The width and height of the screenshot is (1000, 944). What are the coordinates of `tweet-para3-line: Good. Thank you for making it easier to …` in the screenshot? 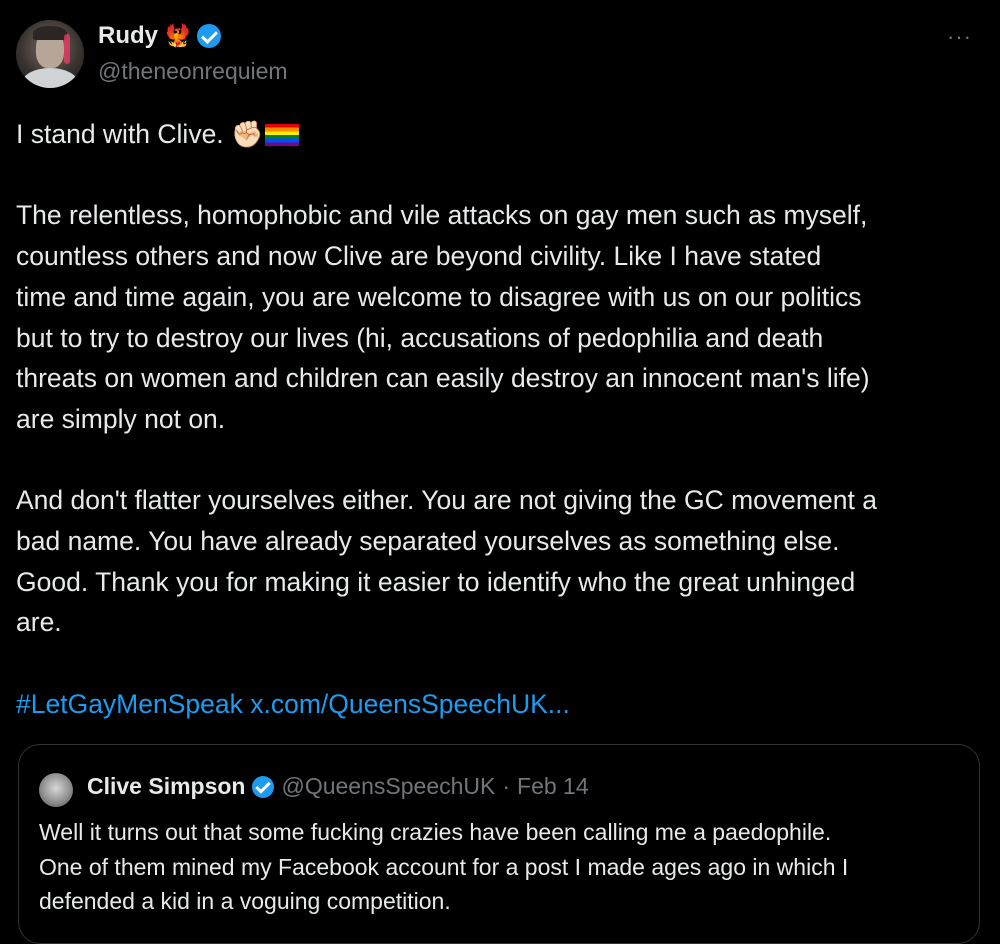 It's located at (436, 581).